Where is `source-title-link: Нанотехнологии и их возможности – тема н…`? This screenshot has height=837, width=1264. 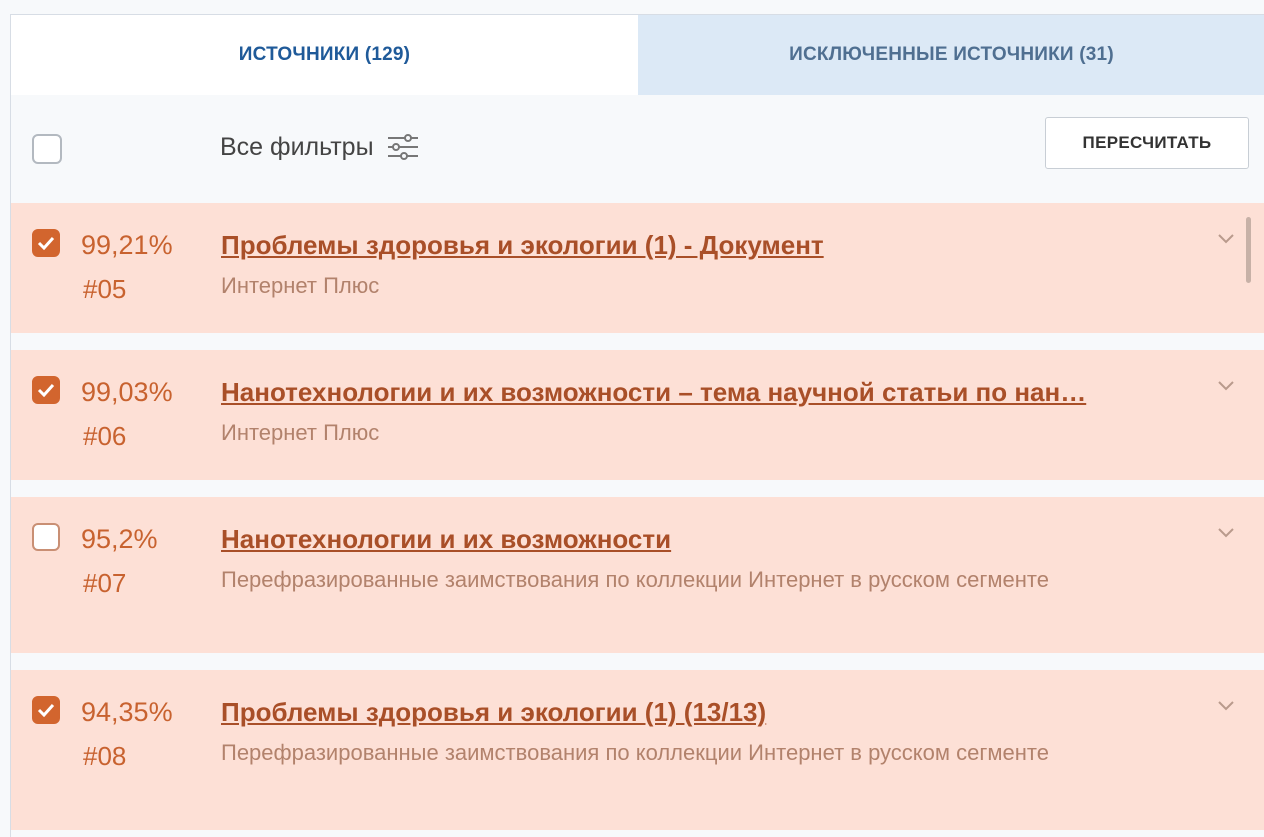 source-title-link: Нанотехнологии и их возможности – тема н… is located at coordinates (716, 392).